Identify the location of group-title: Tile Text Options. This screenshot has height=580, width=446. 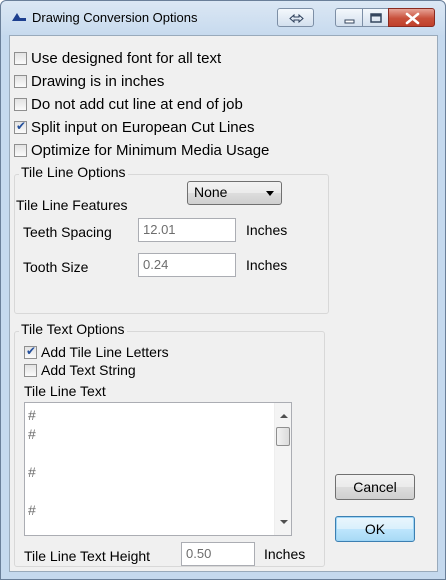
(73, 329).